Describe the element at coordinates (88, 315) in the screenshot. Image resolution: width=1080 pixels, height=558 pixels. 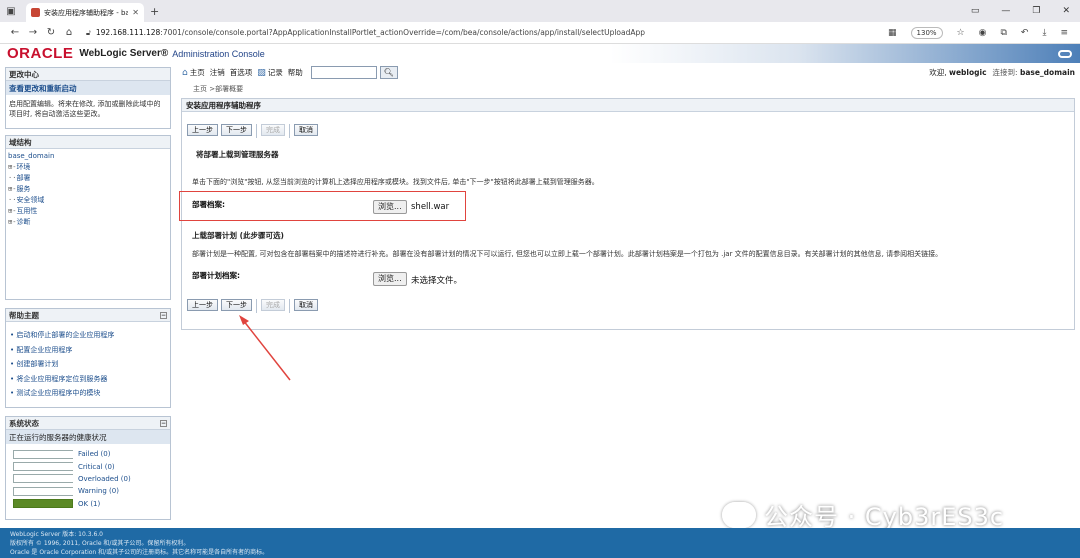
I see `help-topics-title: 帮助主题 −` at that location.